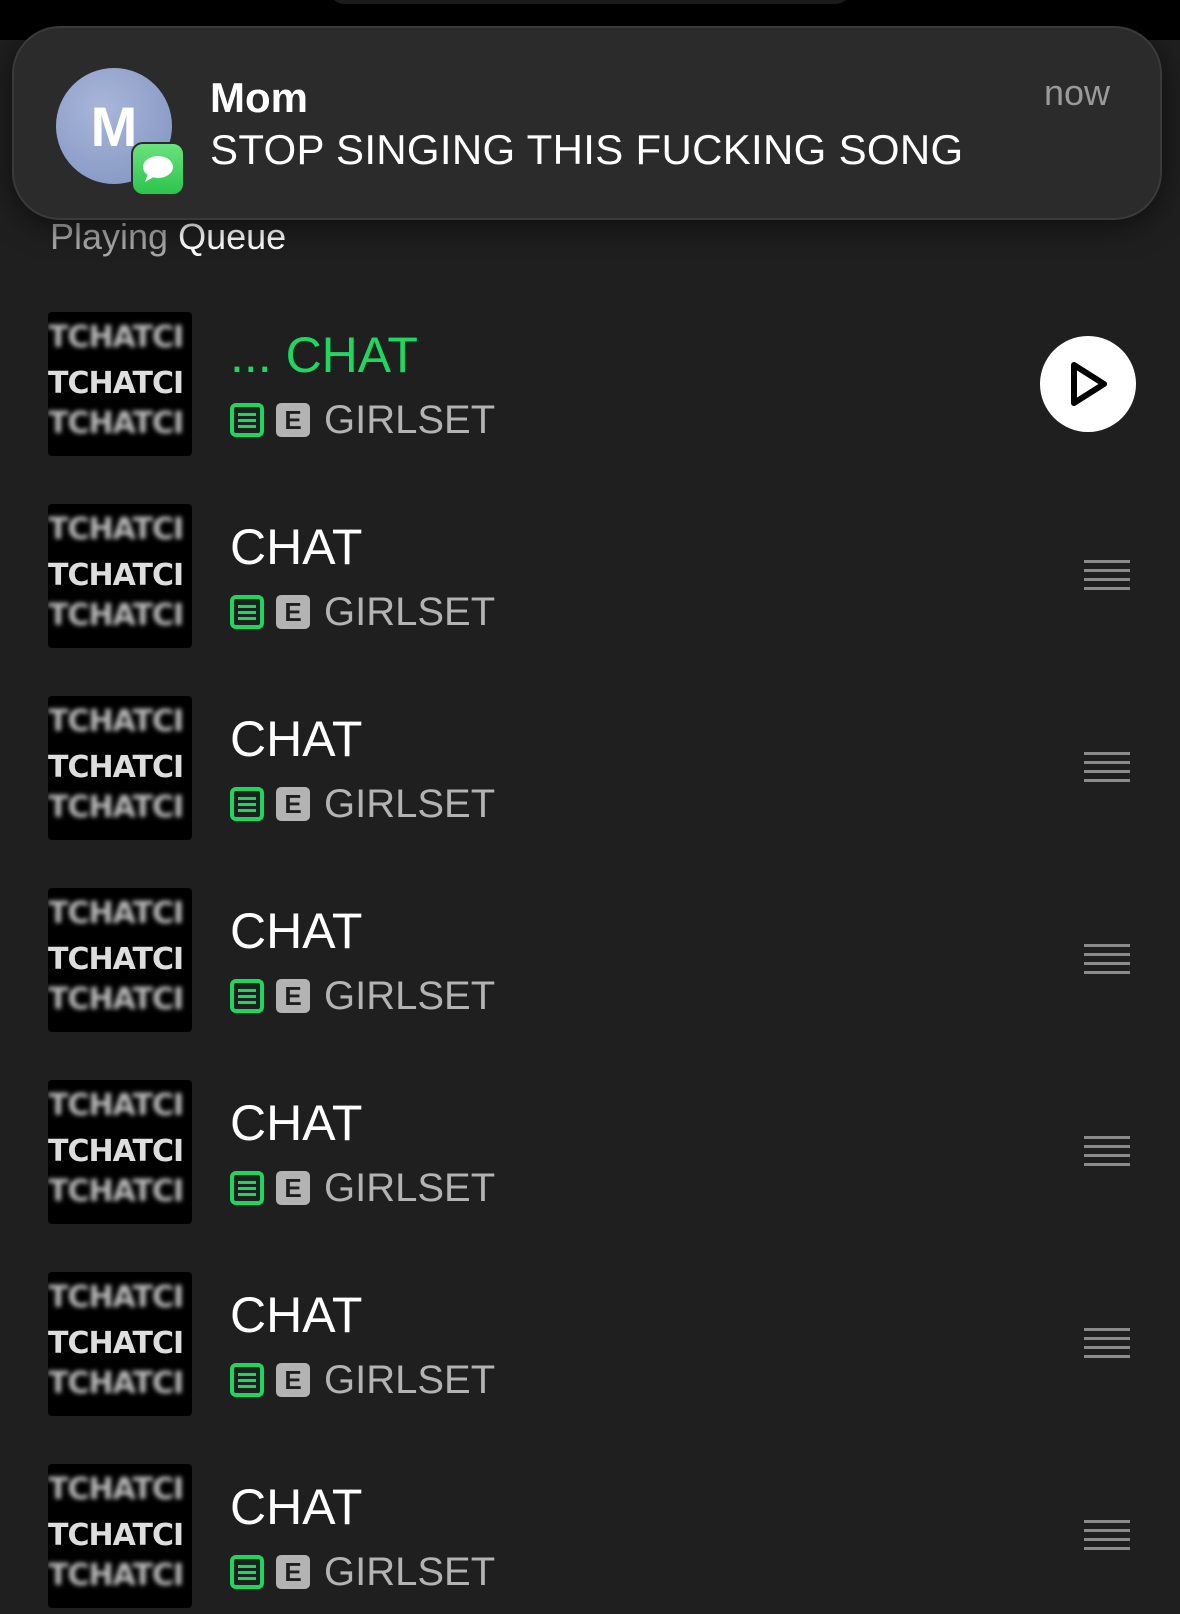 The image size is (1180, 1614). I want to click on track-title: ... CHAT, so click(324, 355).